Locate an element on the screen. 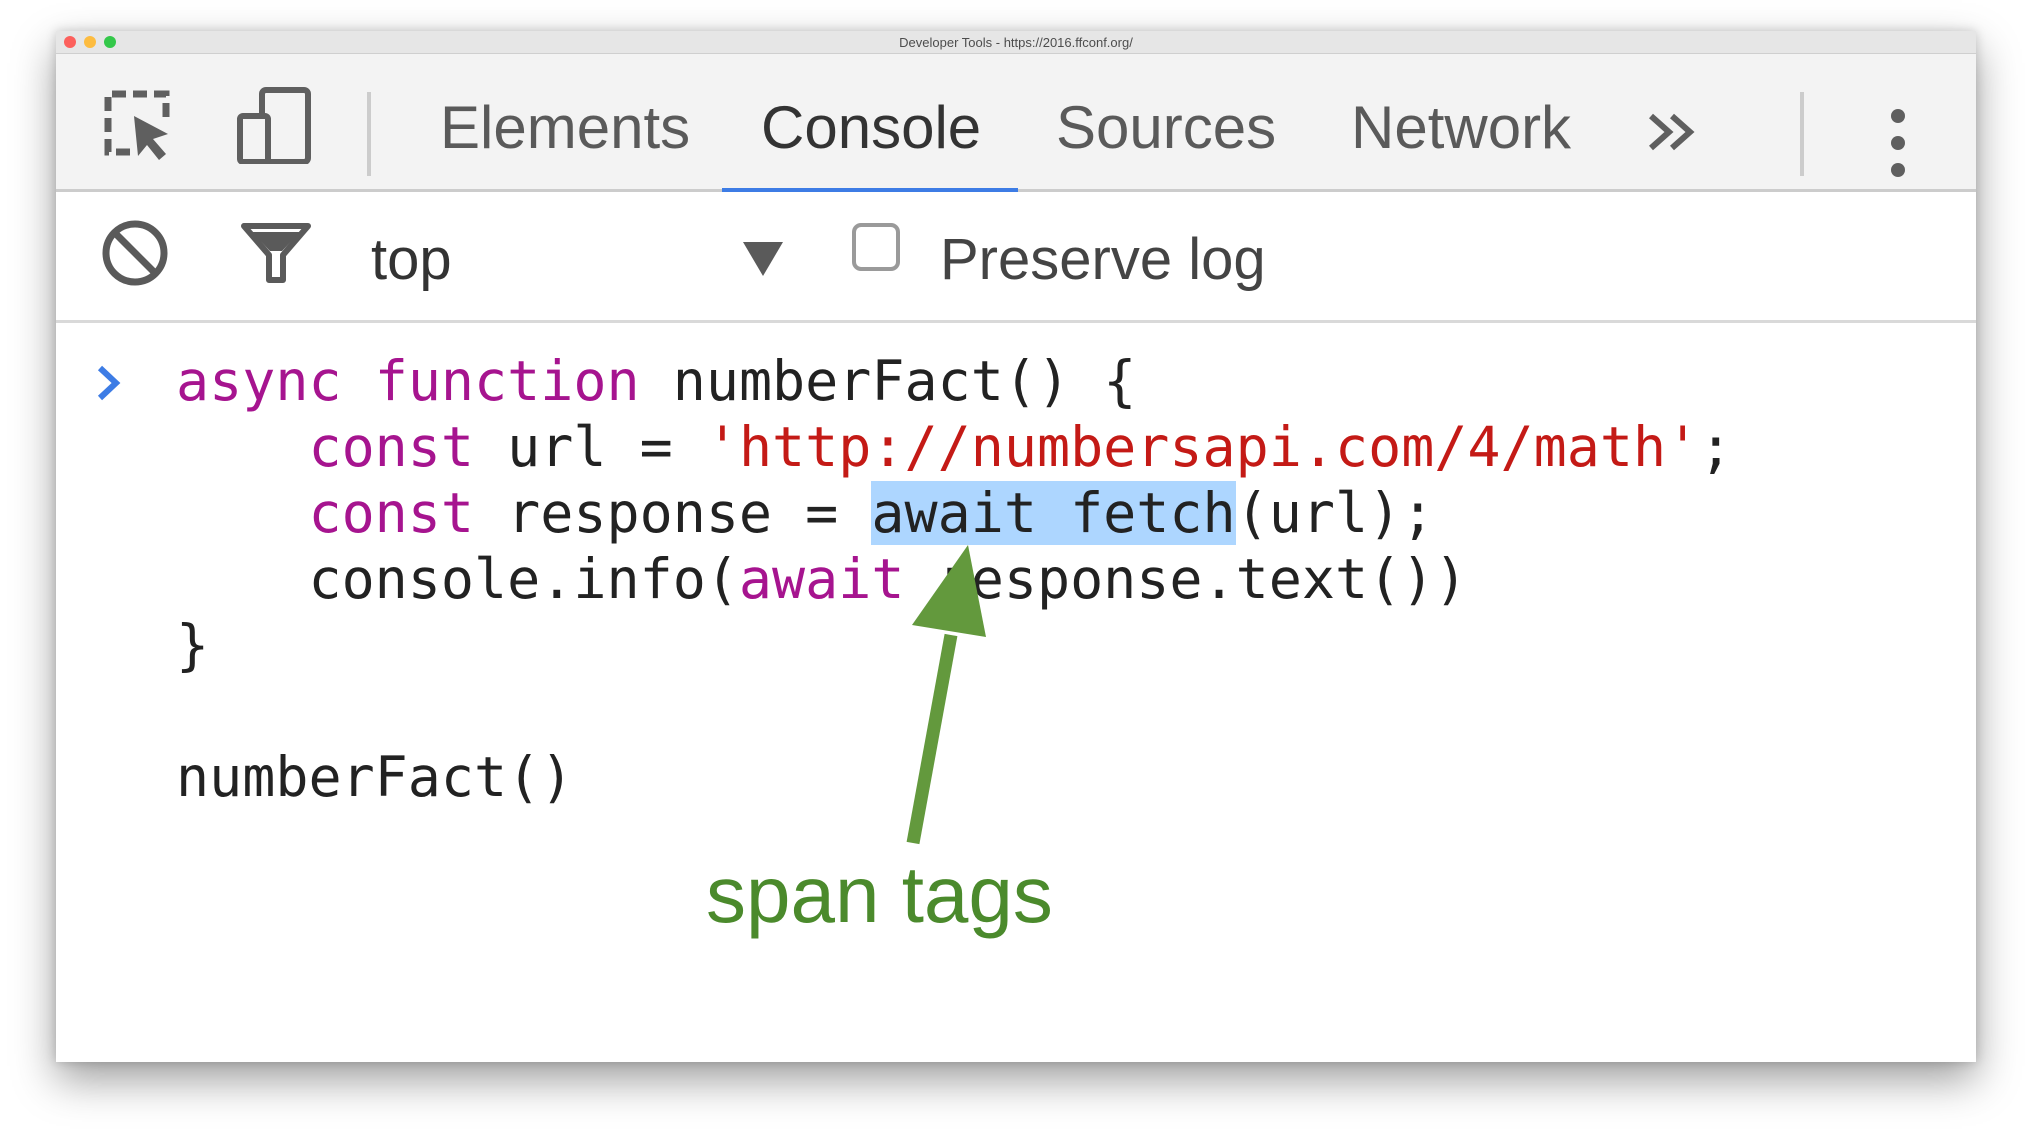  string-literal: 'http://numbersapi.com/4/math' is located at coordinates (1202, 447).